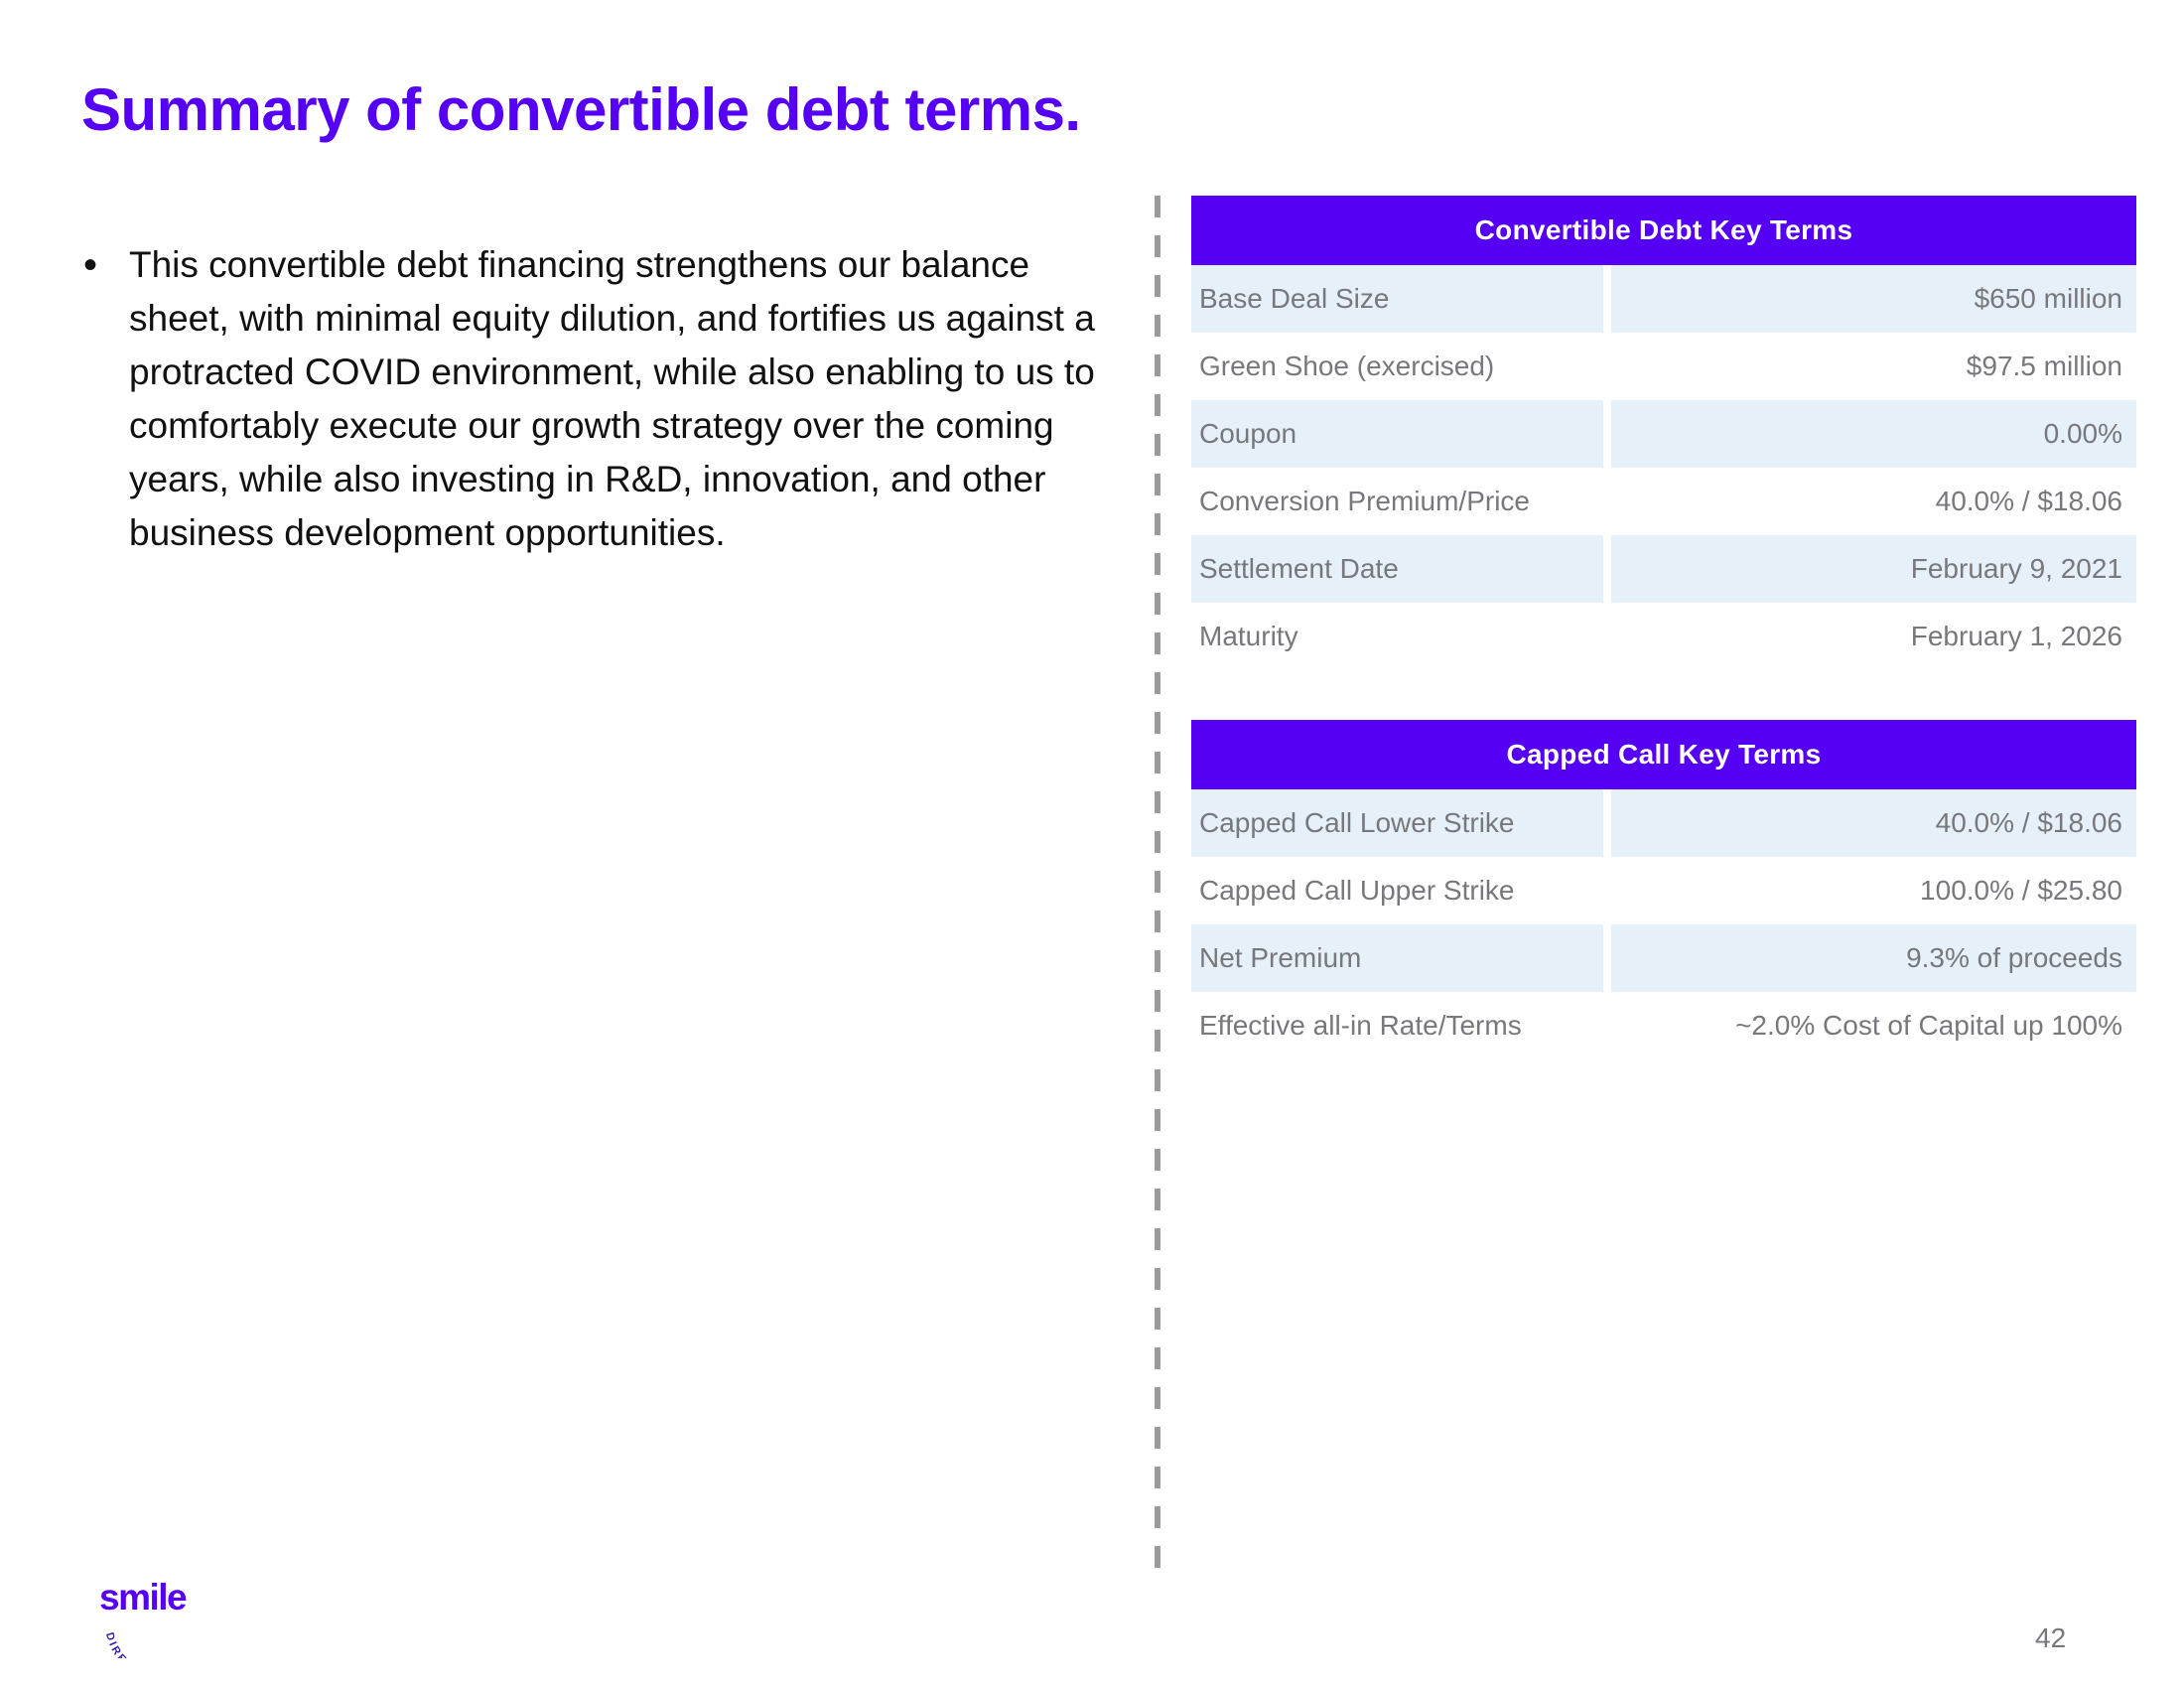  I want to click on table-cell-value: February 1, 2026, so click(1873, 636).